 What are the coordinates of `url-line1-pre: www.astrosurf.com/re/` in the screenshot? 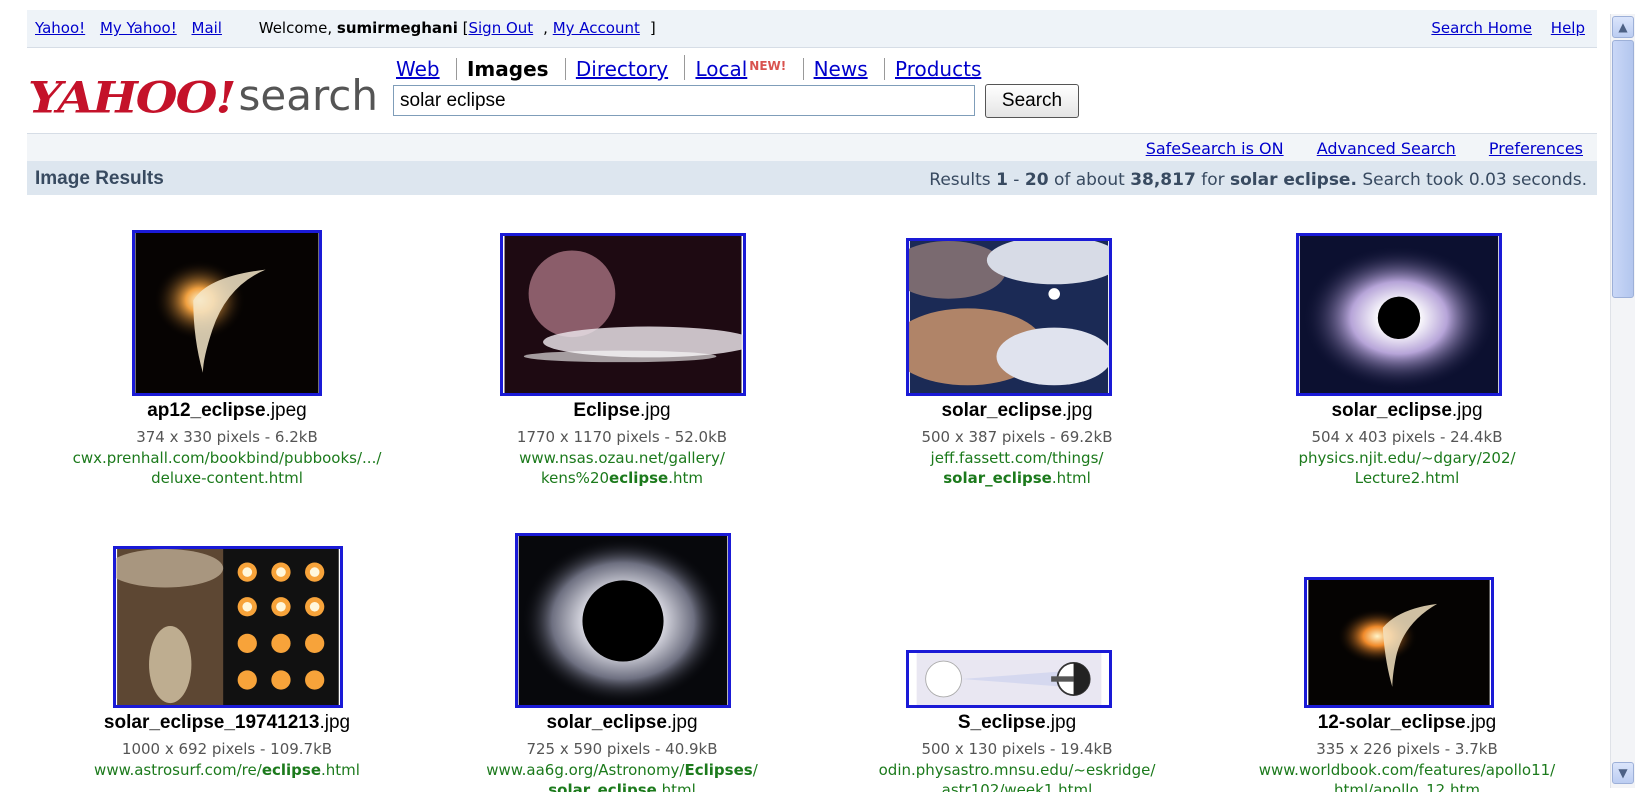 It's located at (178, 770).